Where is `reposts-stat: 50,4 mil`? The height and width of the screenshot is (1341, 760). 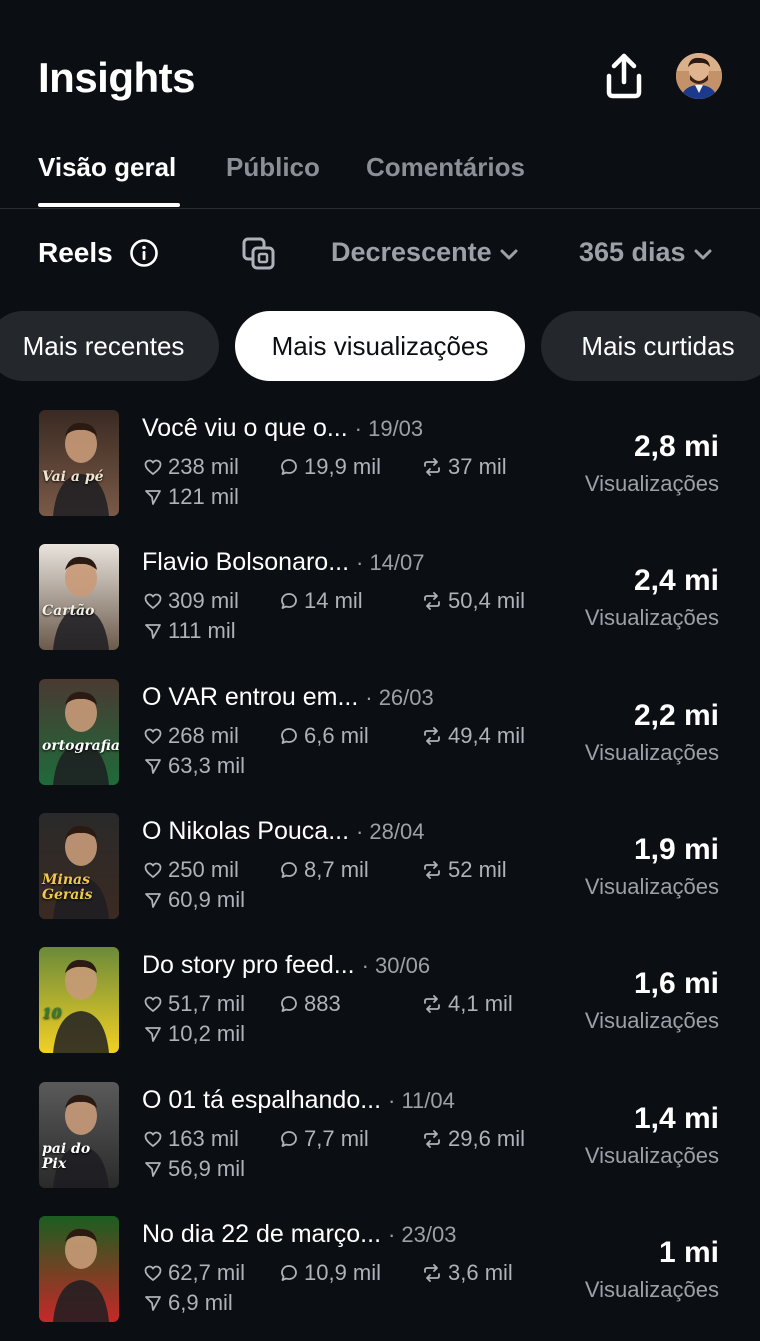 reposts-stat: 50,4 mil is located at coordinates (473, 601).